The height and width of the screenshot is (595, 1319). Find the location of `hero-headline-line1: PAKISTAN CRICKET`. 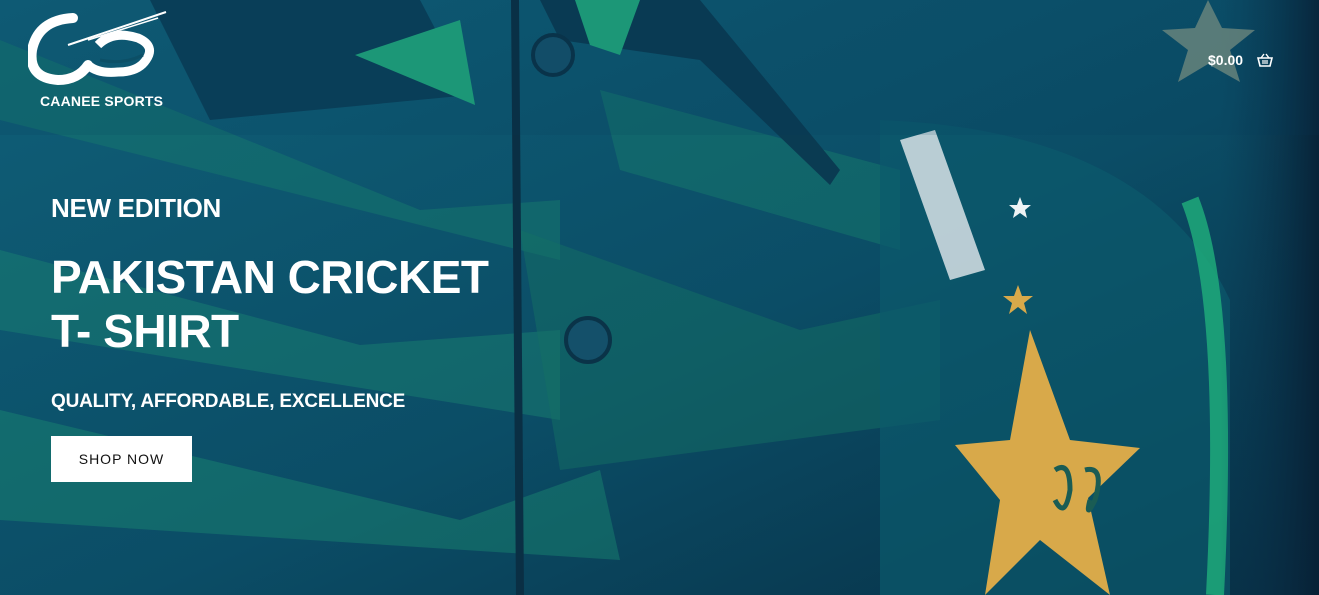

hero-headline-line1: PAKISTAN CRICKET is located at coordinates (270, 277).